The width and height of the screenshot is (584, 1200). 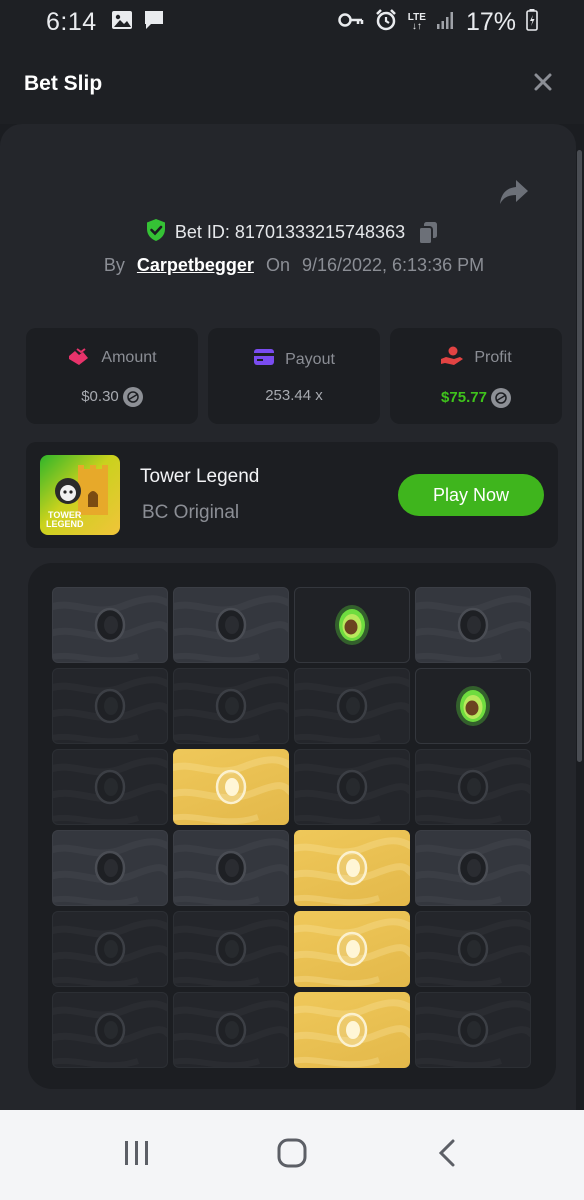 I want to click on back-button, so click(x=447, y=1155).